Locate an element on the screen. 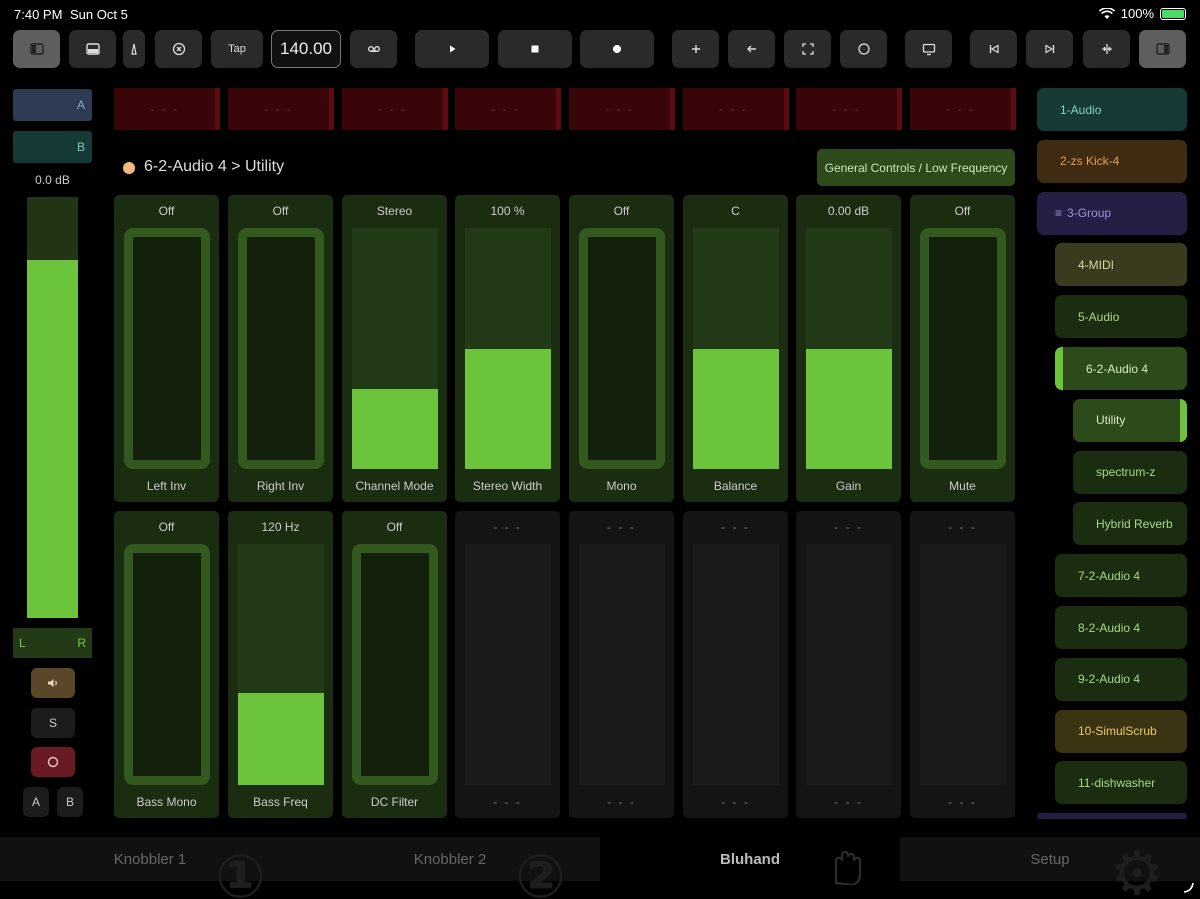  left-panel-toggle-button is located at coordinates (36, 49).